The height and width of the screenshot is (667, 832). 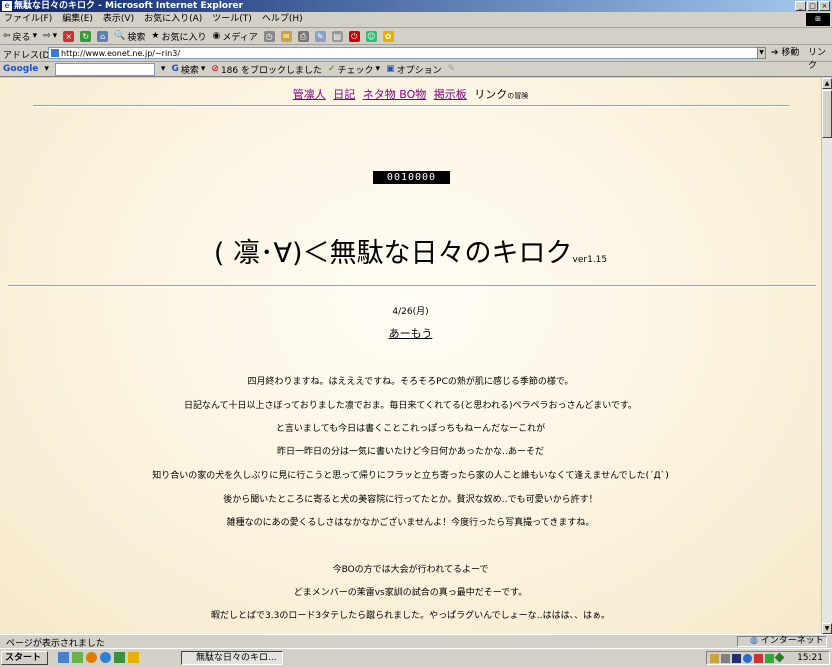 What do you see at coordinates (501, 94) in the screenshot?
I see `nav-link-links: リンクの冒険` at bounding box center [501, 94].